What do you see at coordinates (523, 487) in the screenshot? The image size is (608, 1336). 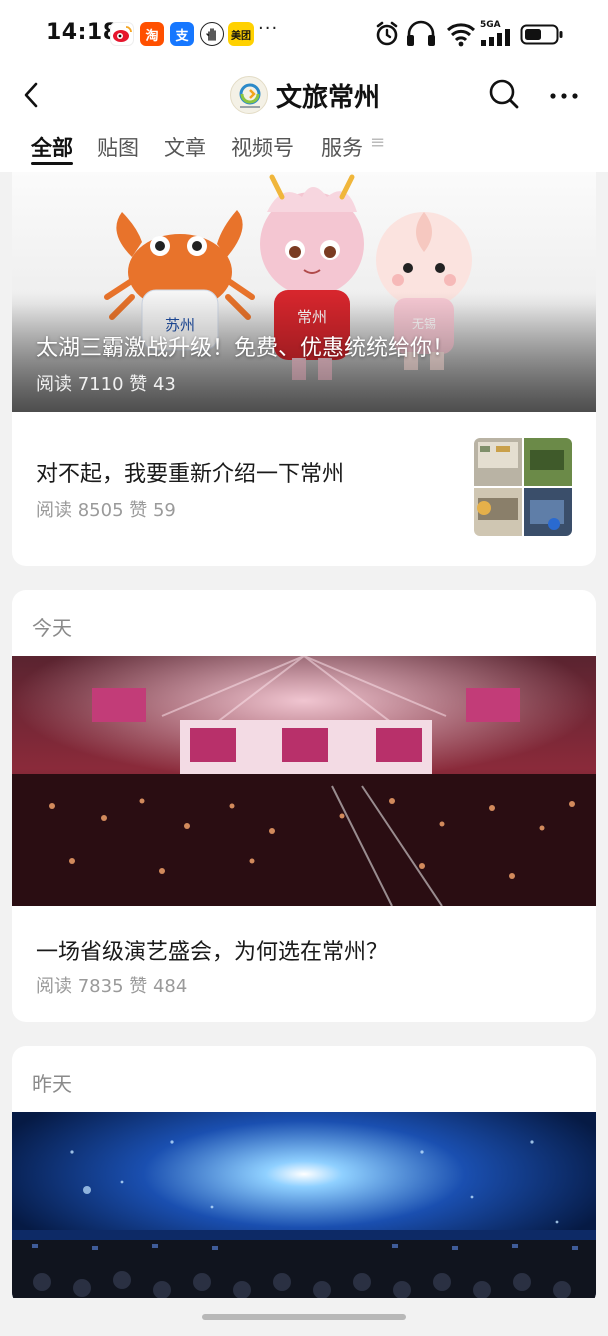 I see `article-row-thumbnail` at bounding box center [523, 487].